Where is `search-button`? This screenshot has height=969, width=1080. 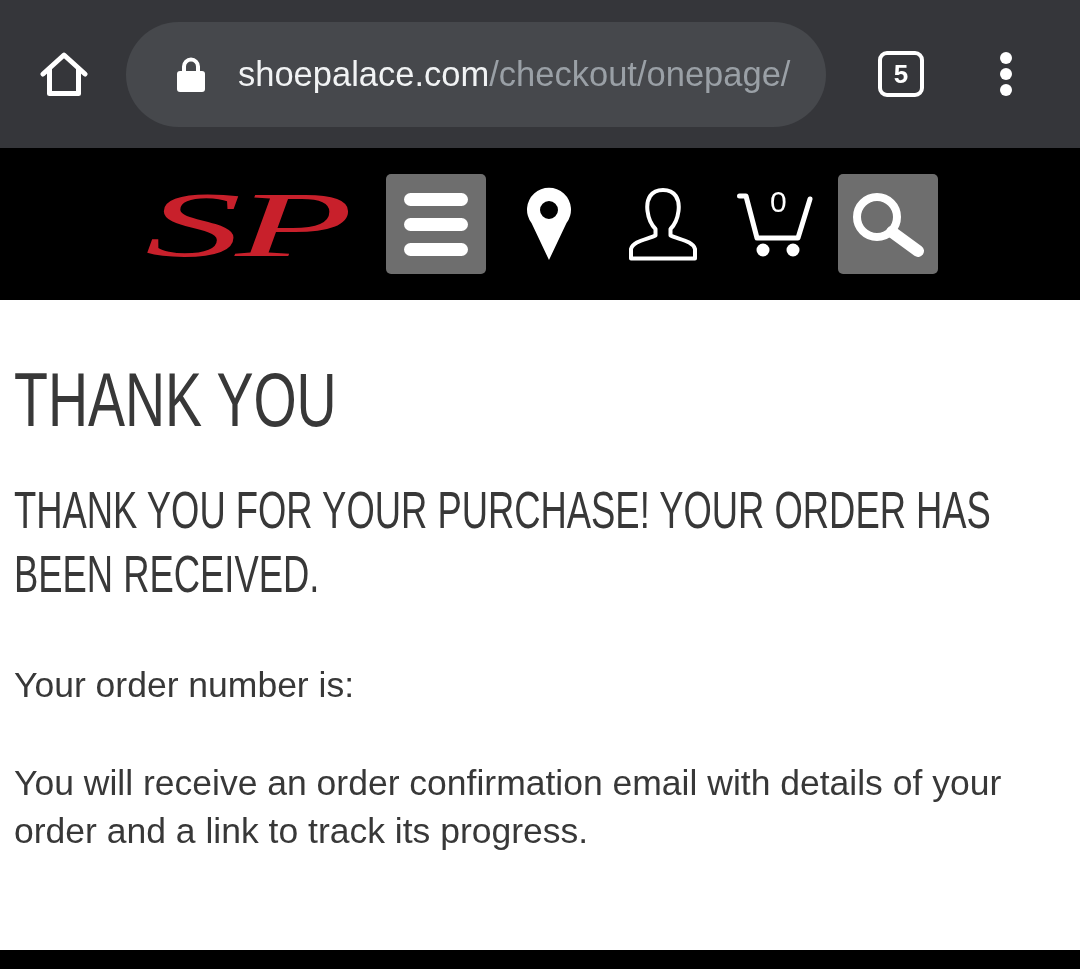 search-button is located at coordinates (888, 224).